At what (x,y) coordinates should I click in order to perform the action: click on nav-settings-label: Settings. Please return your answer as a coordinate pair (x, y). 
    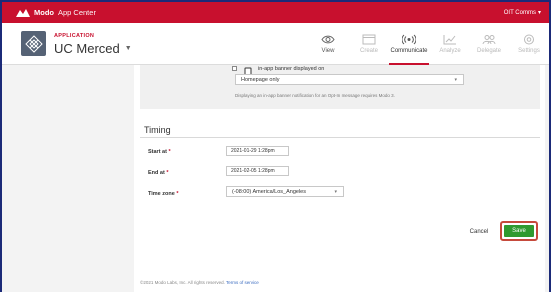
    Looking at the image, I should click on (529, 51).